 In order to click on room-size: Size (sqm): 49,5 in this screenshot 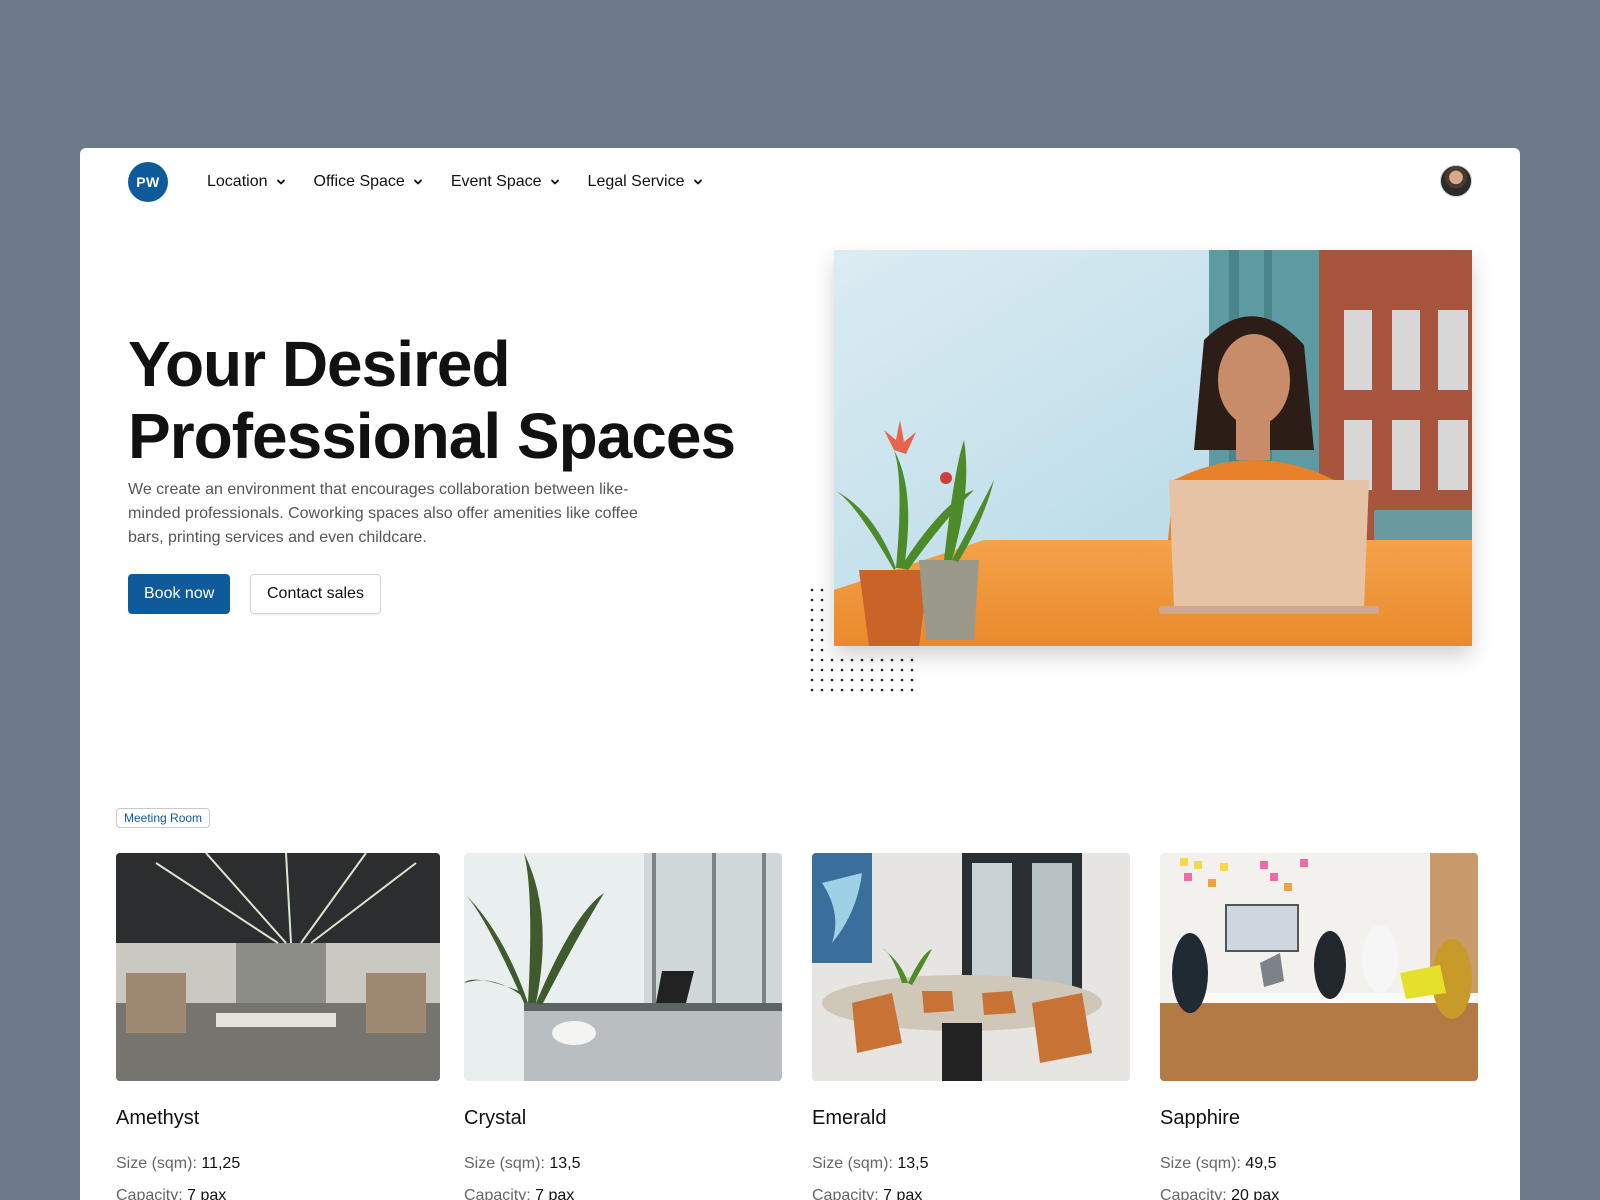, I will do `click(1319, 1164)`.